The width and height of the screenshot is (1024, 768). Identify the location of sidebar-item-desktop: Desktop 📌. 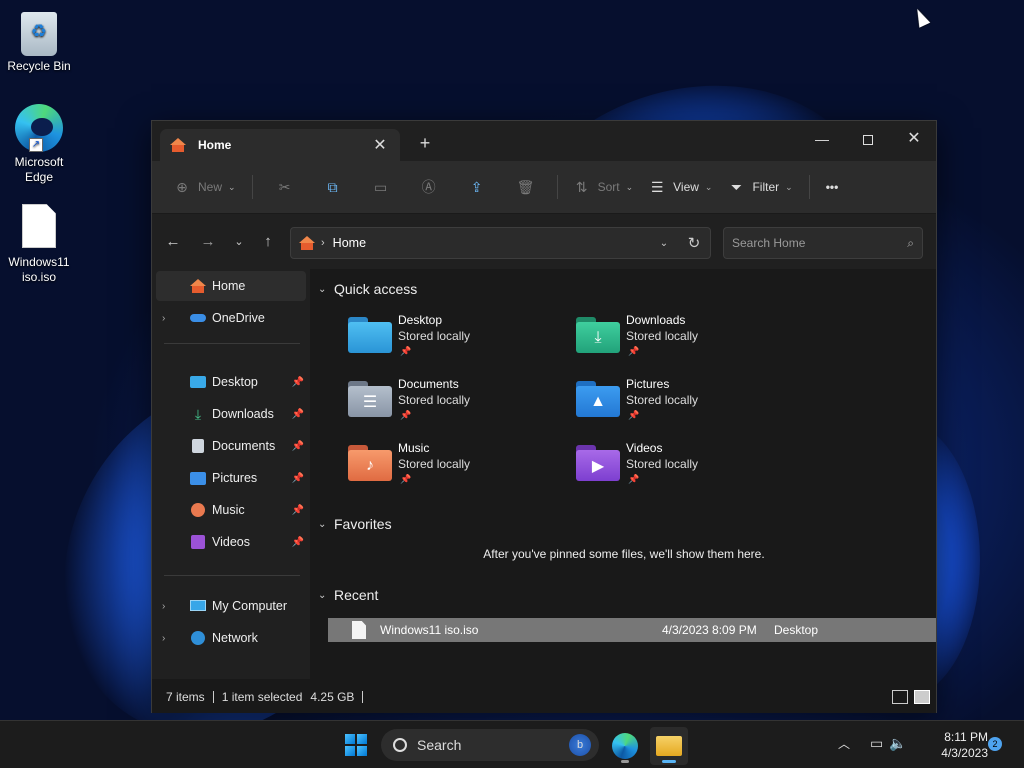
(231, 382).